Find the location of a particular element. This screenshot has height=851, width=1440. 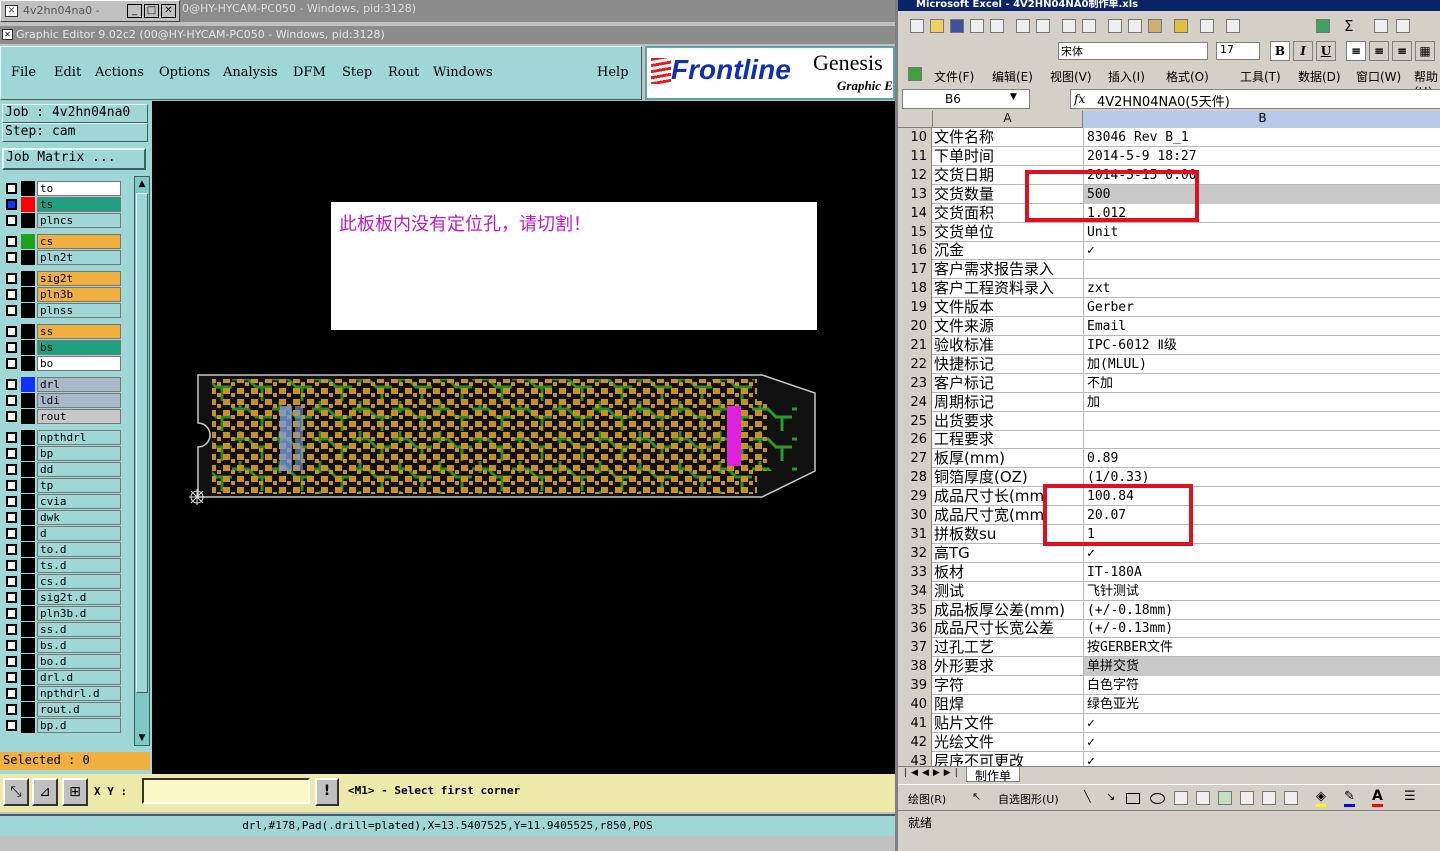

cell-b: 0.89 is located at coordinates (1261, 459).